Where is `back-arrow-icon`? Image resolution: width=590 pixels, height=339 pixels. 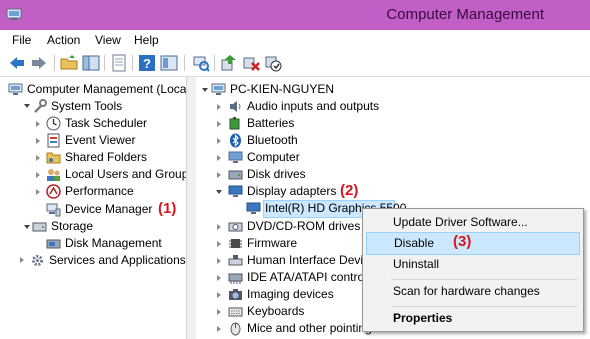 back-arrow-icon is located at coordinates (17, 63).